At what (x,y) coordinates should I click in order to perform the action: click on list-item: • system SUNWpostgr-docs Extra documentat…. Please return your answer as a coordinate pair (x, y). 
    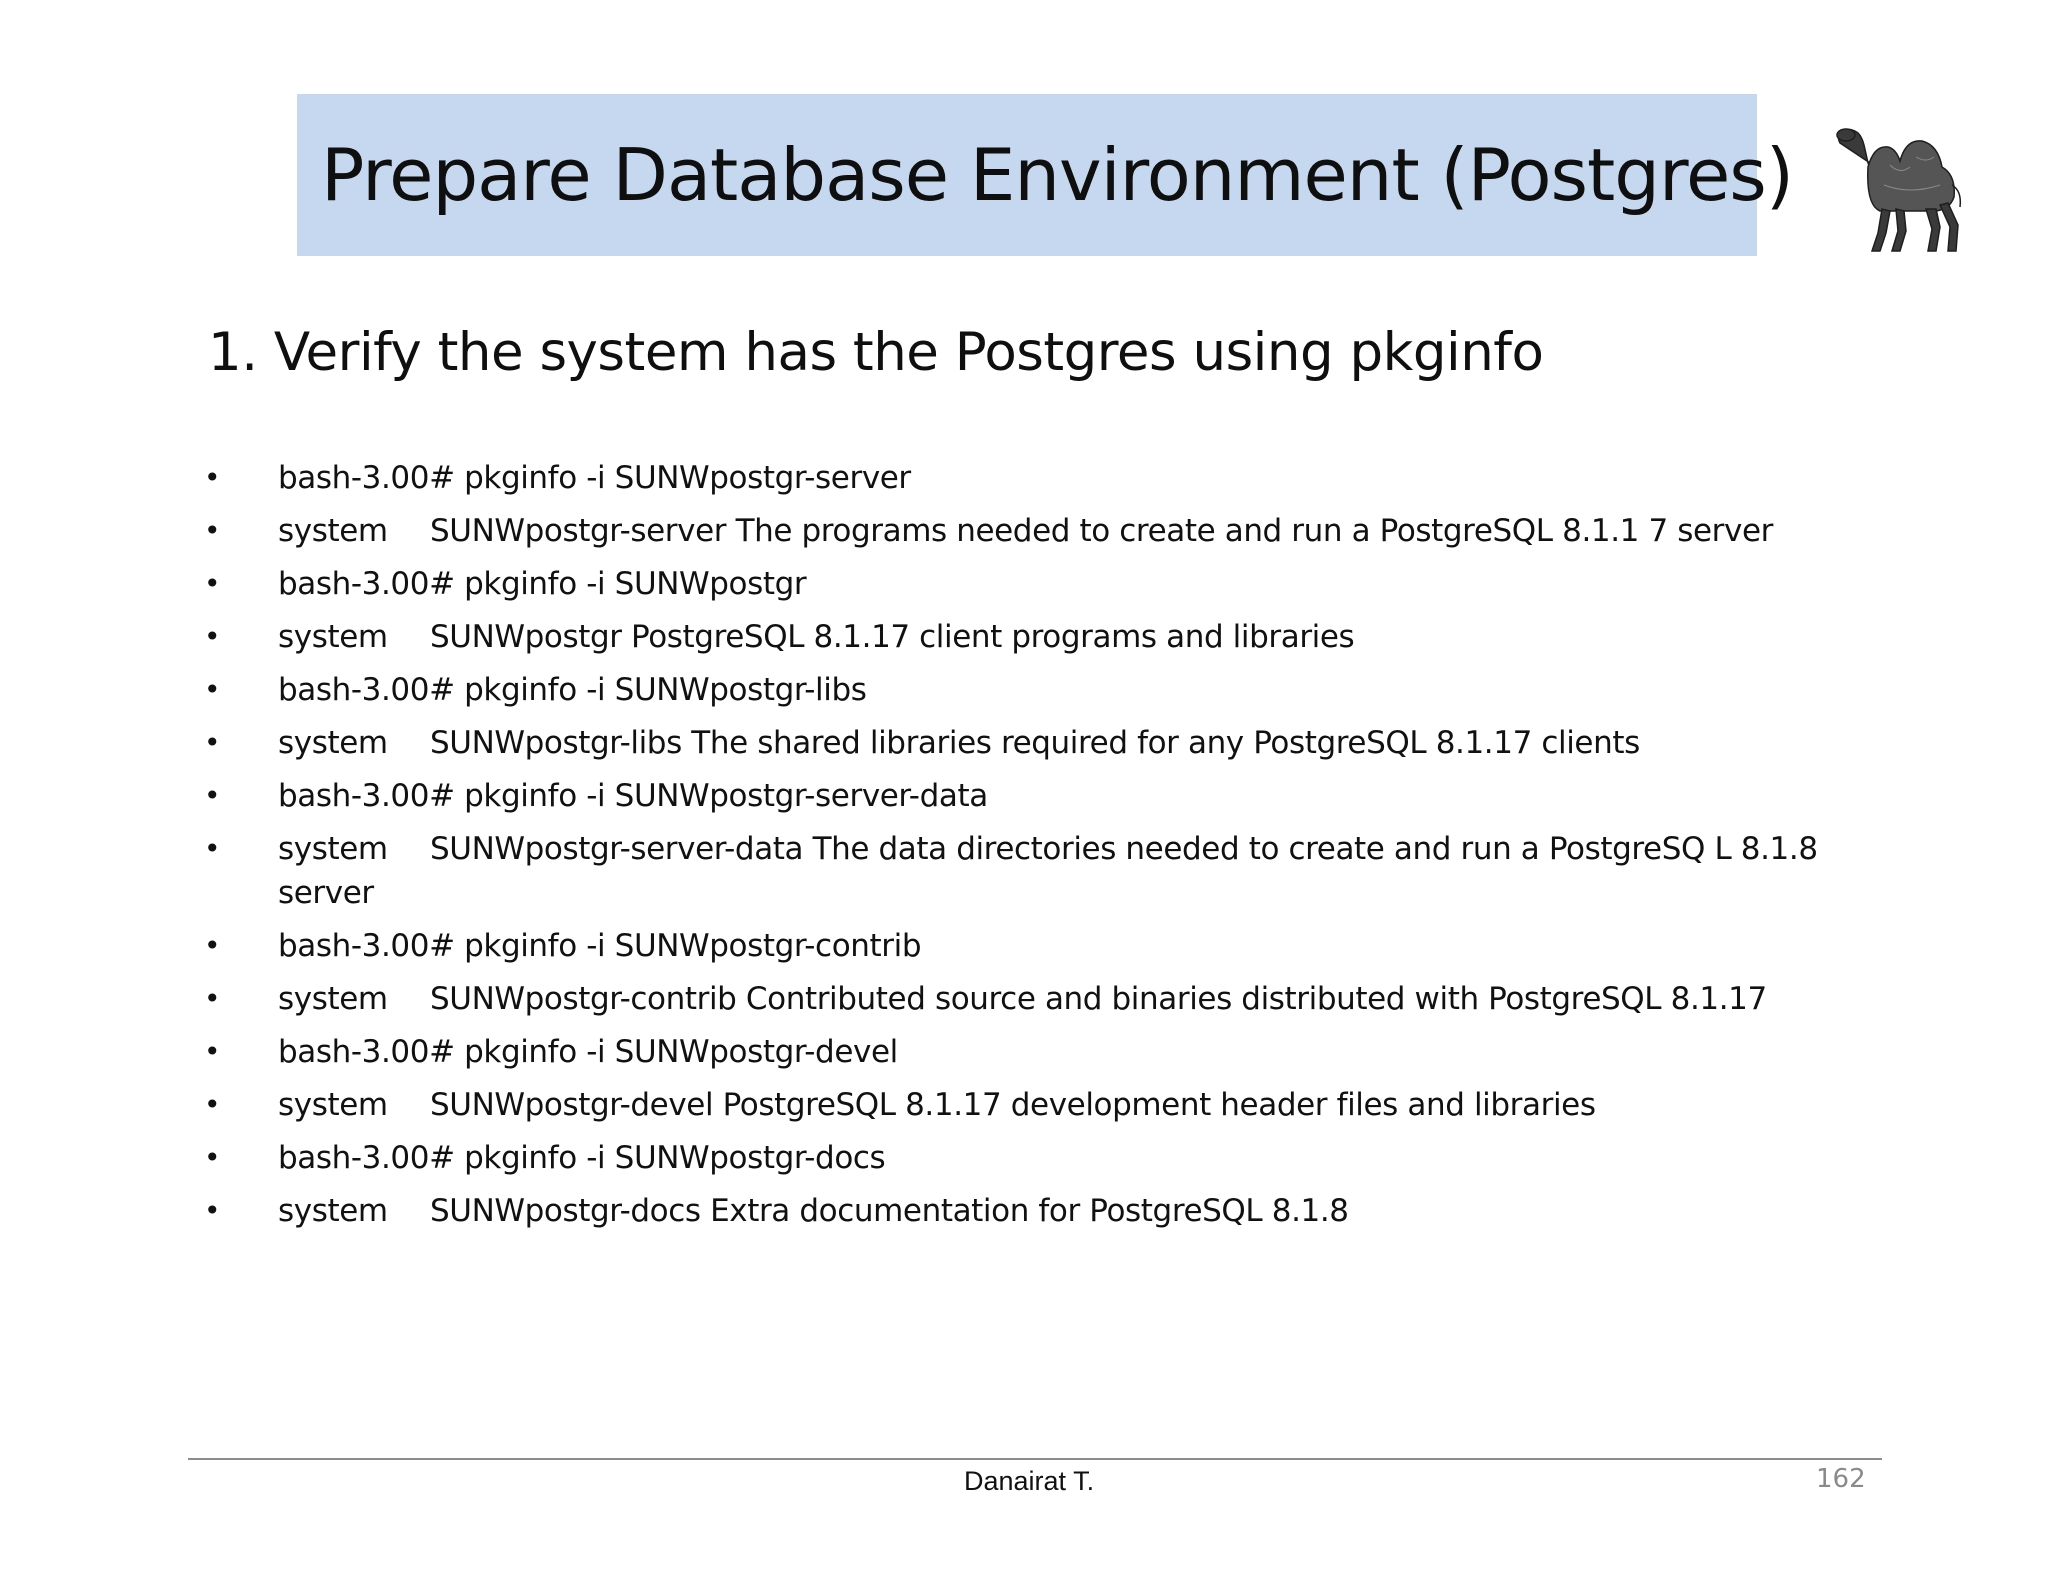
    Looking at the image, I should click on (1010, 1211).